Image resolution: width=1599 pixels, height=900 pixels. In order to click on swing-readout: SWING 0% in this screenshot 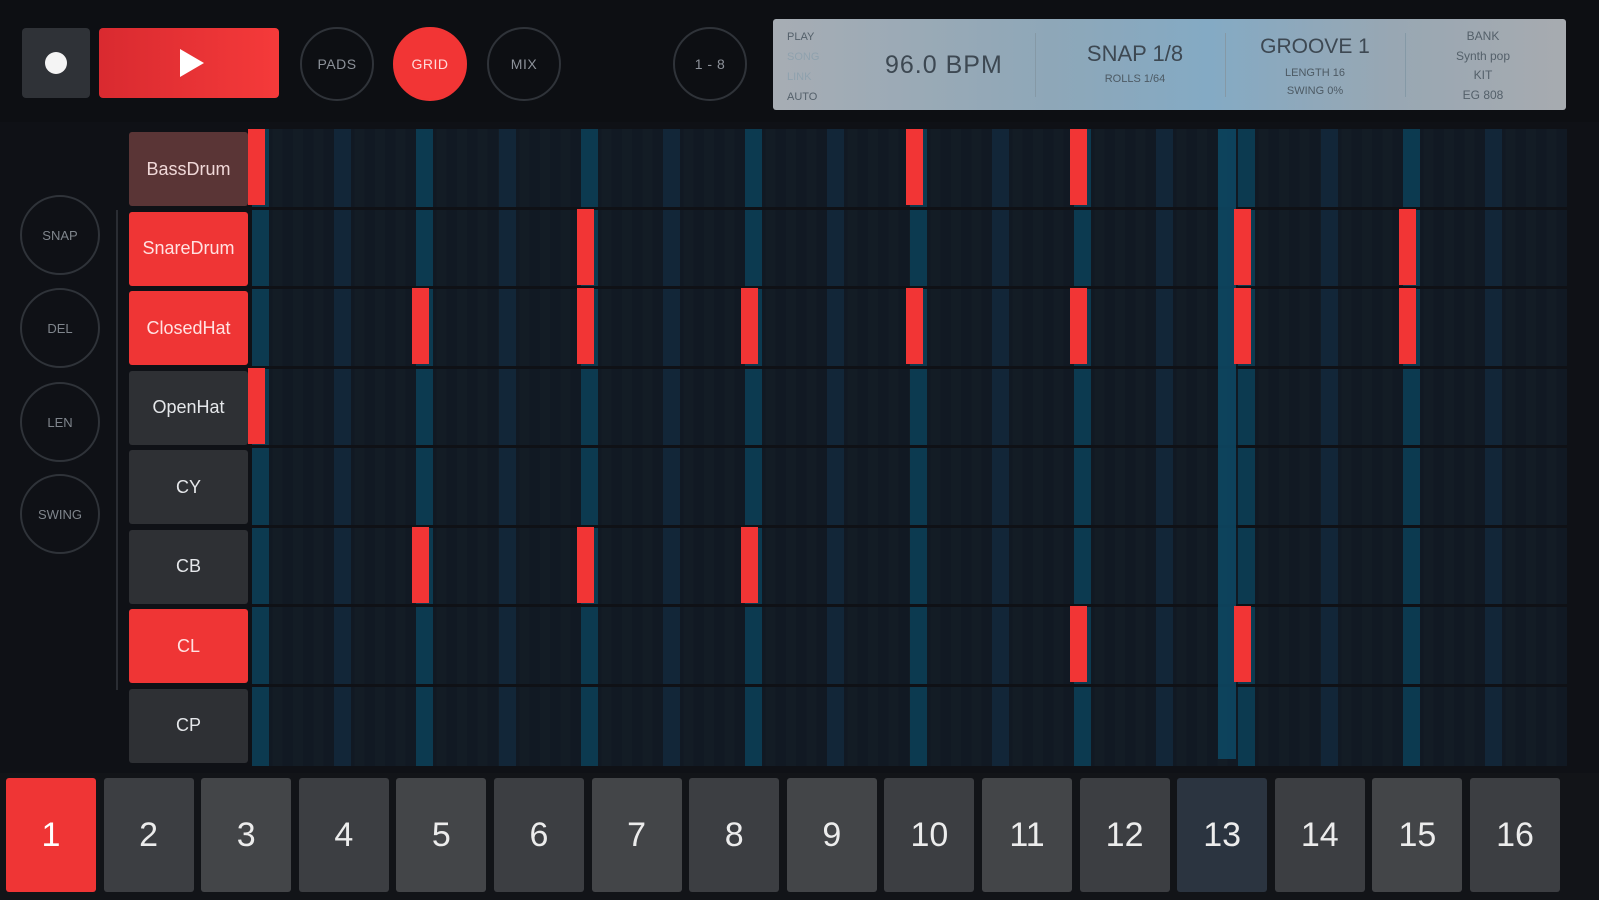, I will do `click(1315, 91)`.